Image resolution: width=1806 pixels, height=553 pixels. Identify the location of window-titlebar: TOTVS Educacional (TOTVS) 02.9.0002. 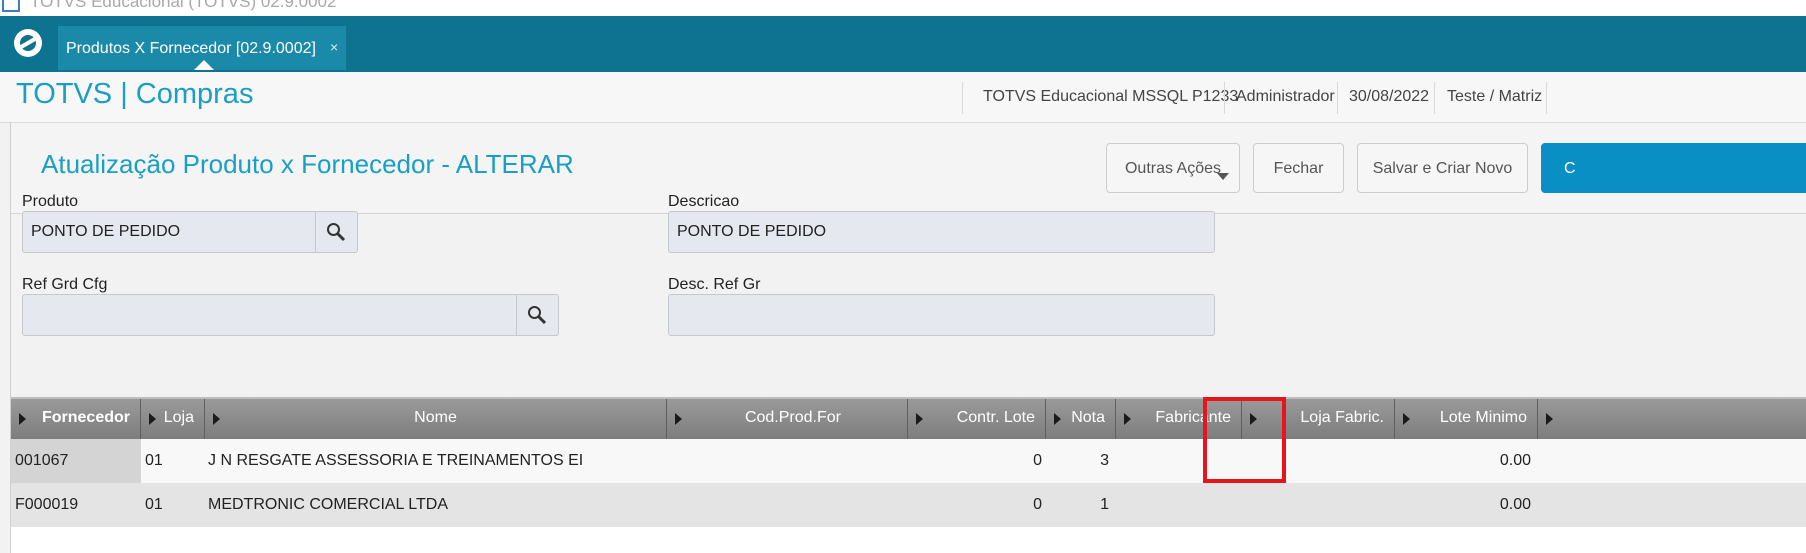
(903, 8).